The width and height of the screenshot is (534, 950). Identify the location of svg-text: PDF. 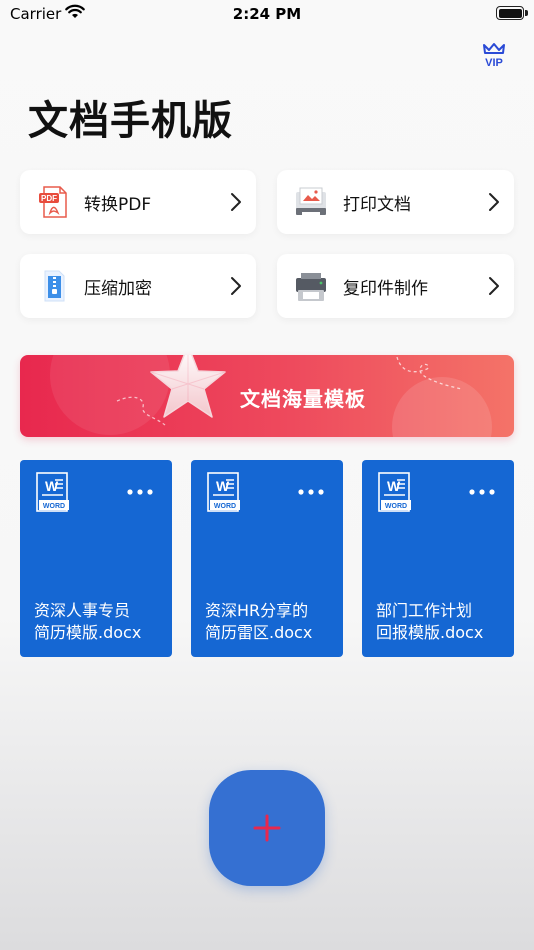
(49, 198).